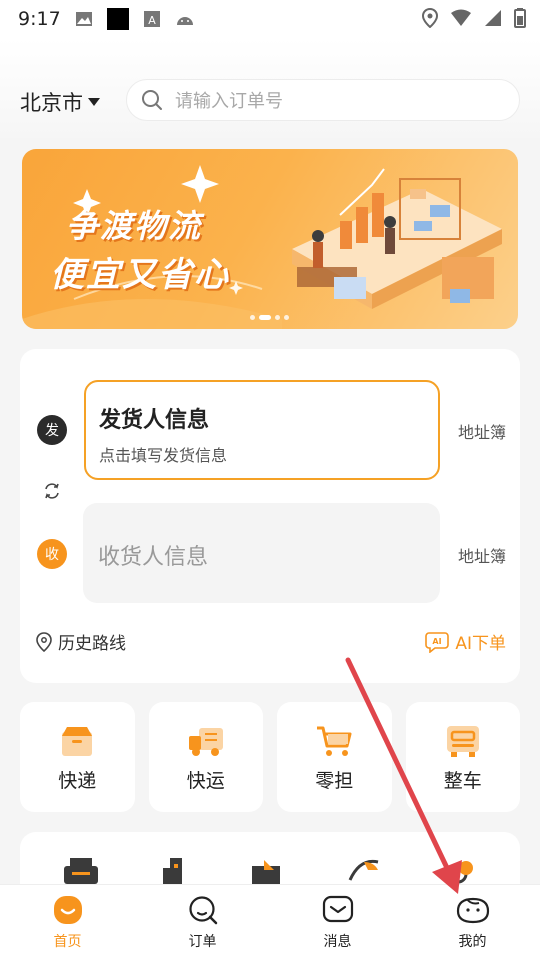  Describe the element at coordinates (67, 910) in the screenshot. I see `home-icon` at that location.